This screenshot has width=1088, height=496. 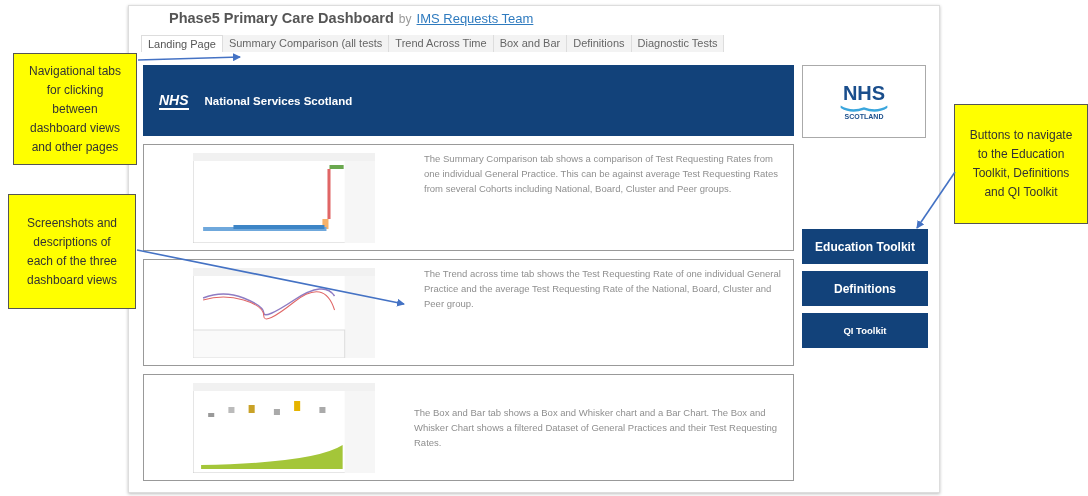 What do you see at coordinates (864, 93) in the screenshot?
I see `nhs-logo-text: NHS` at bounding box center [864, 93].